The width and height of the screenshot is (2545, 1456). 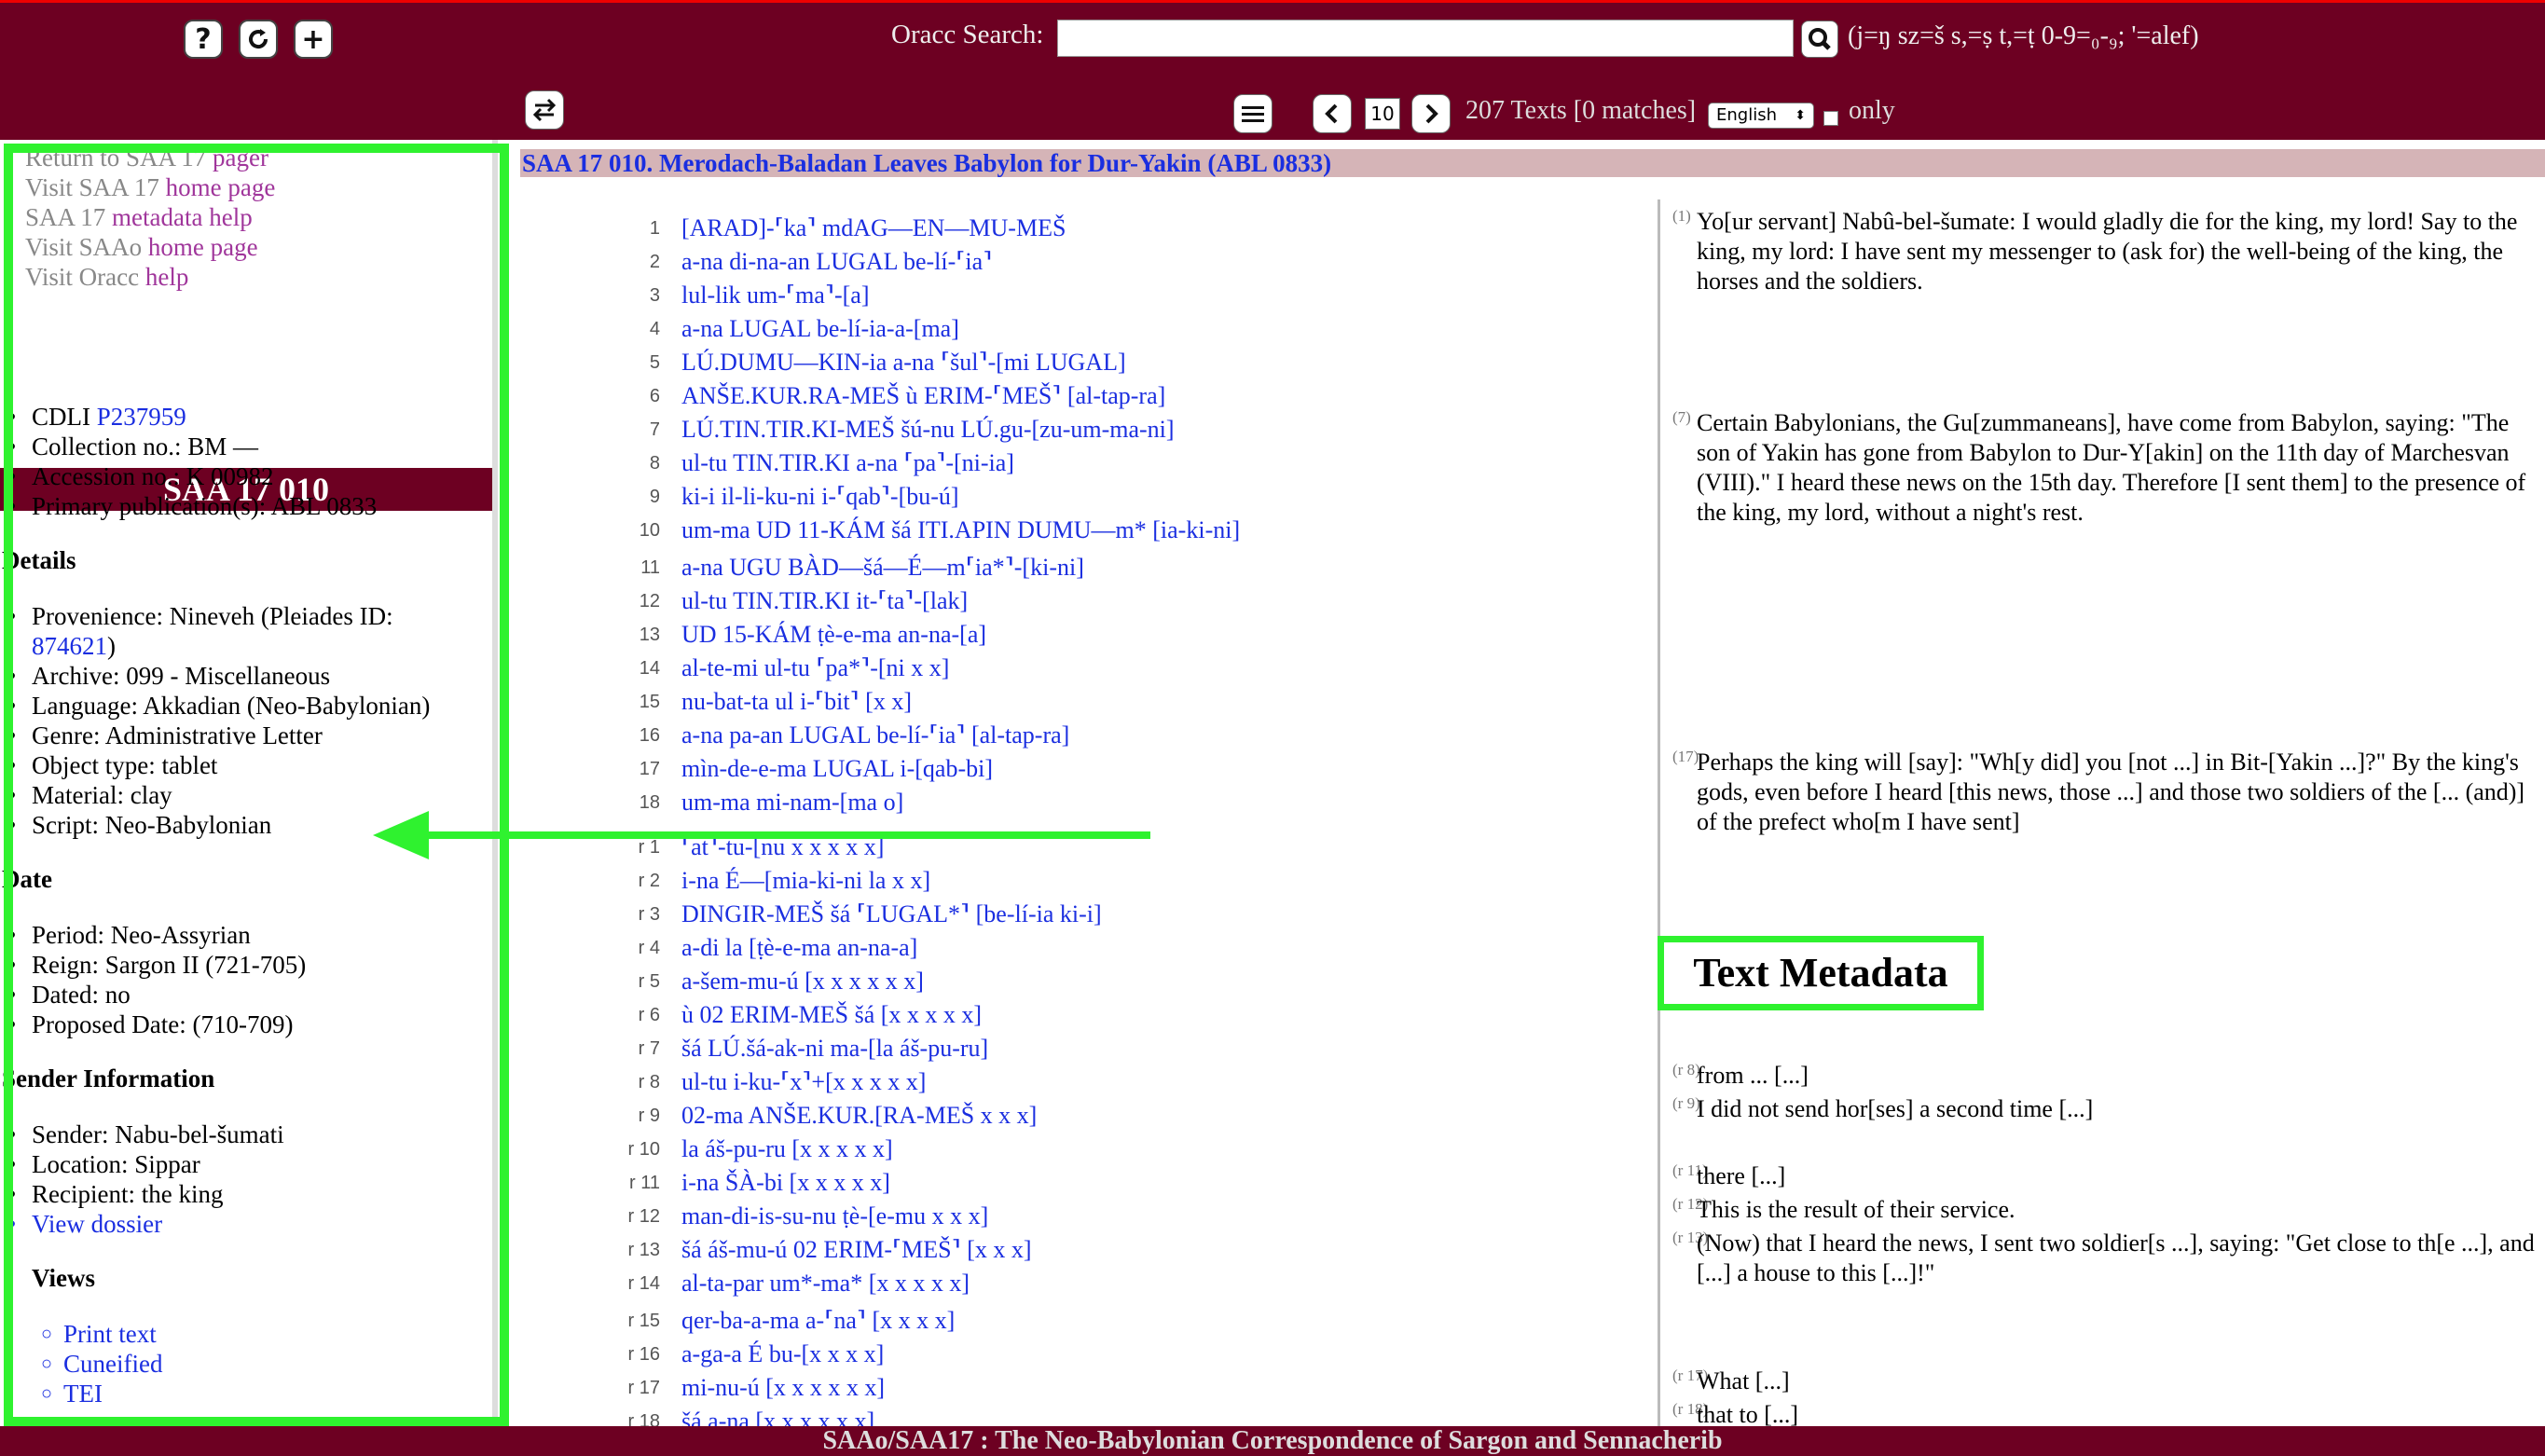 I want to click on arrow-icon, so click(x=761, y=835).